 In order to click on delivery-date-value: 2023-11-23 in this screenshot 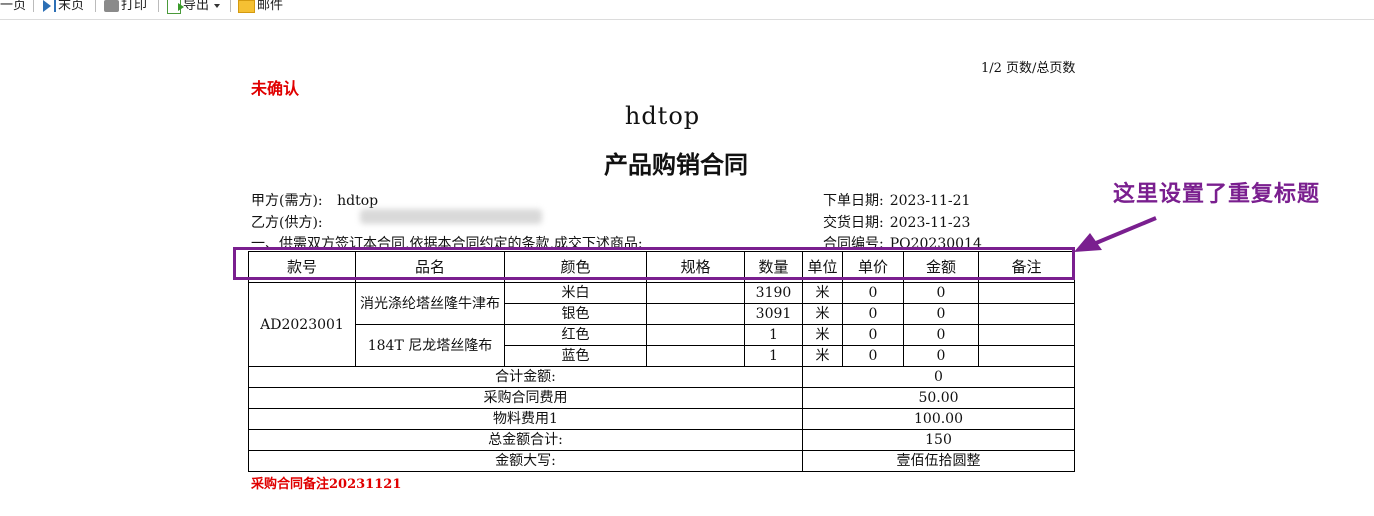, I will do `click(930, 223)`.